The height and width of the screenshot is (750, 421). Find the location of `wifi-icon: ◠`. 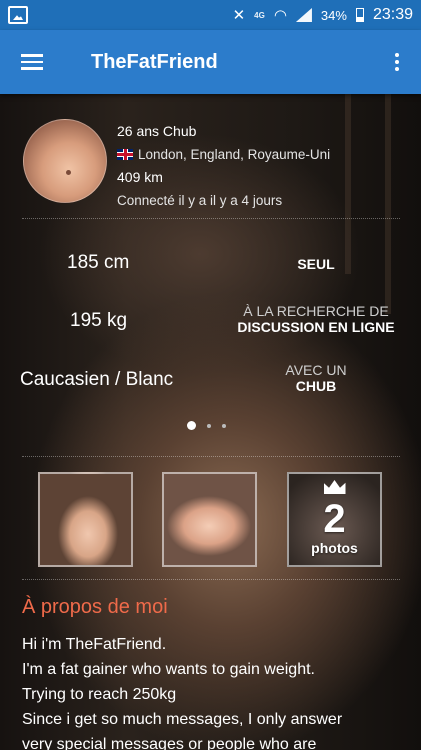

wifi-icon: ◠ is located at coordinates (280, 15).